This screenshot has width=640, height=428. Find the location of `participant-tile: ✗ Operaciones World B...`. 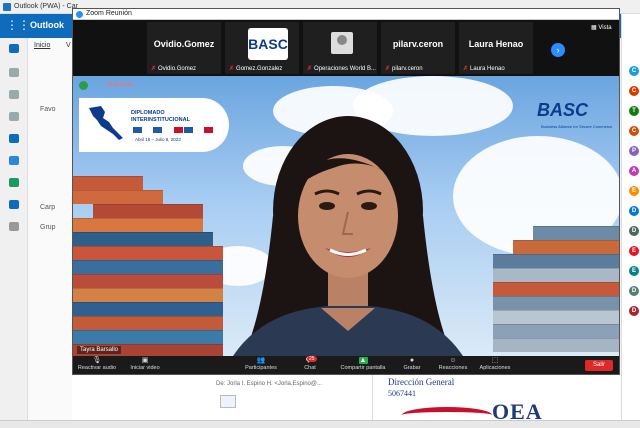

participant-tile: ✗ Operaciones World B... is located at coordinates (340, 48).